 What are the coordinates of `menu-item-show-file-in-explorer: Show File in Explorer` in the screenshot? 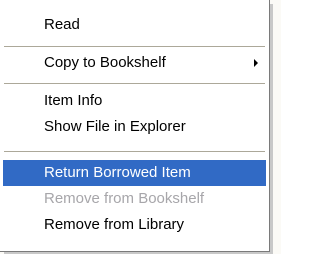 It's located at (134, 127).